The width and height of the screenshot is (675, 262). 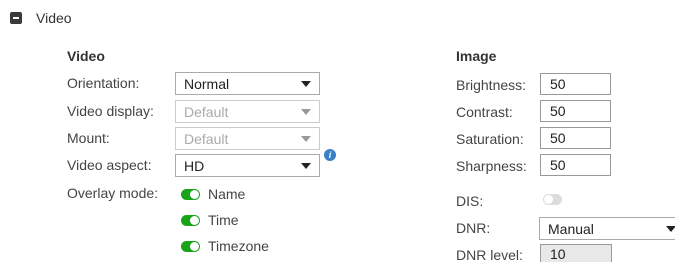 What do you see at coordinates (223, 220) in the screenshot?
I see `overlay-time-label: Time` at bounding box center [223, 220].